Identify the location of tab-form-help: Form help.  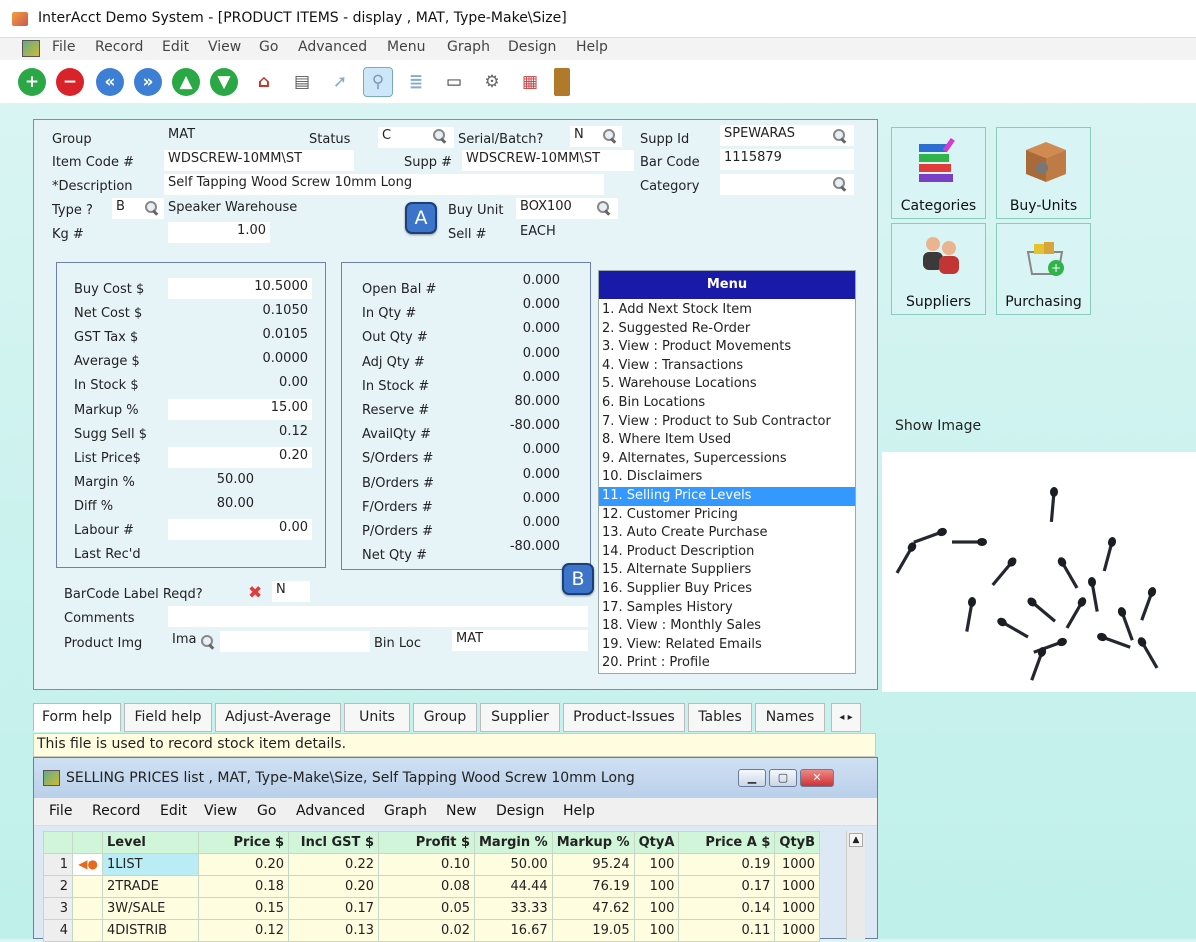
(77, 717).